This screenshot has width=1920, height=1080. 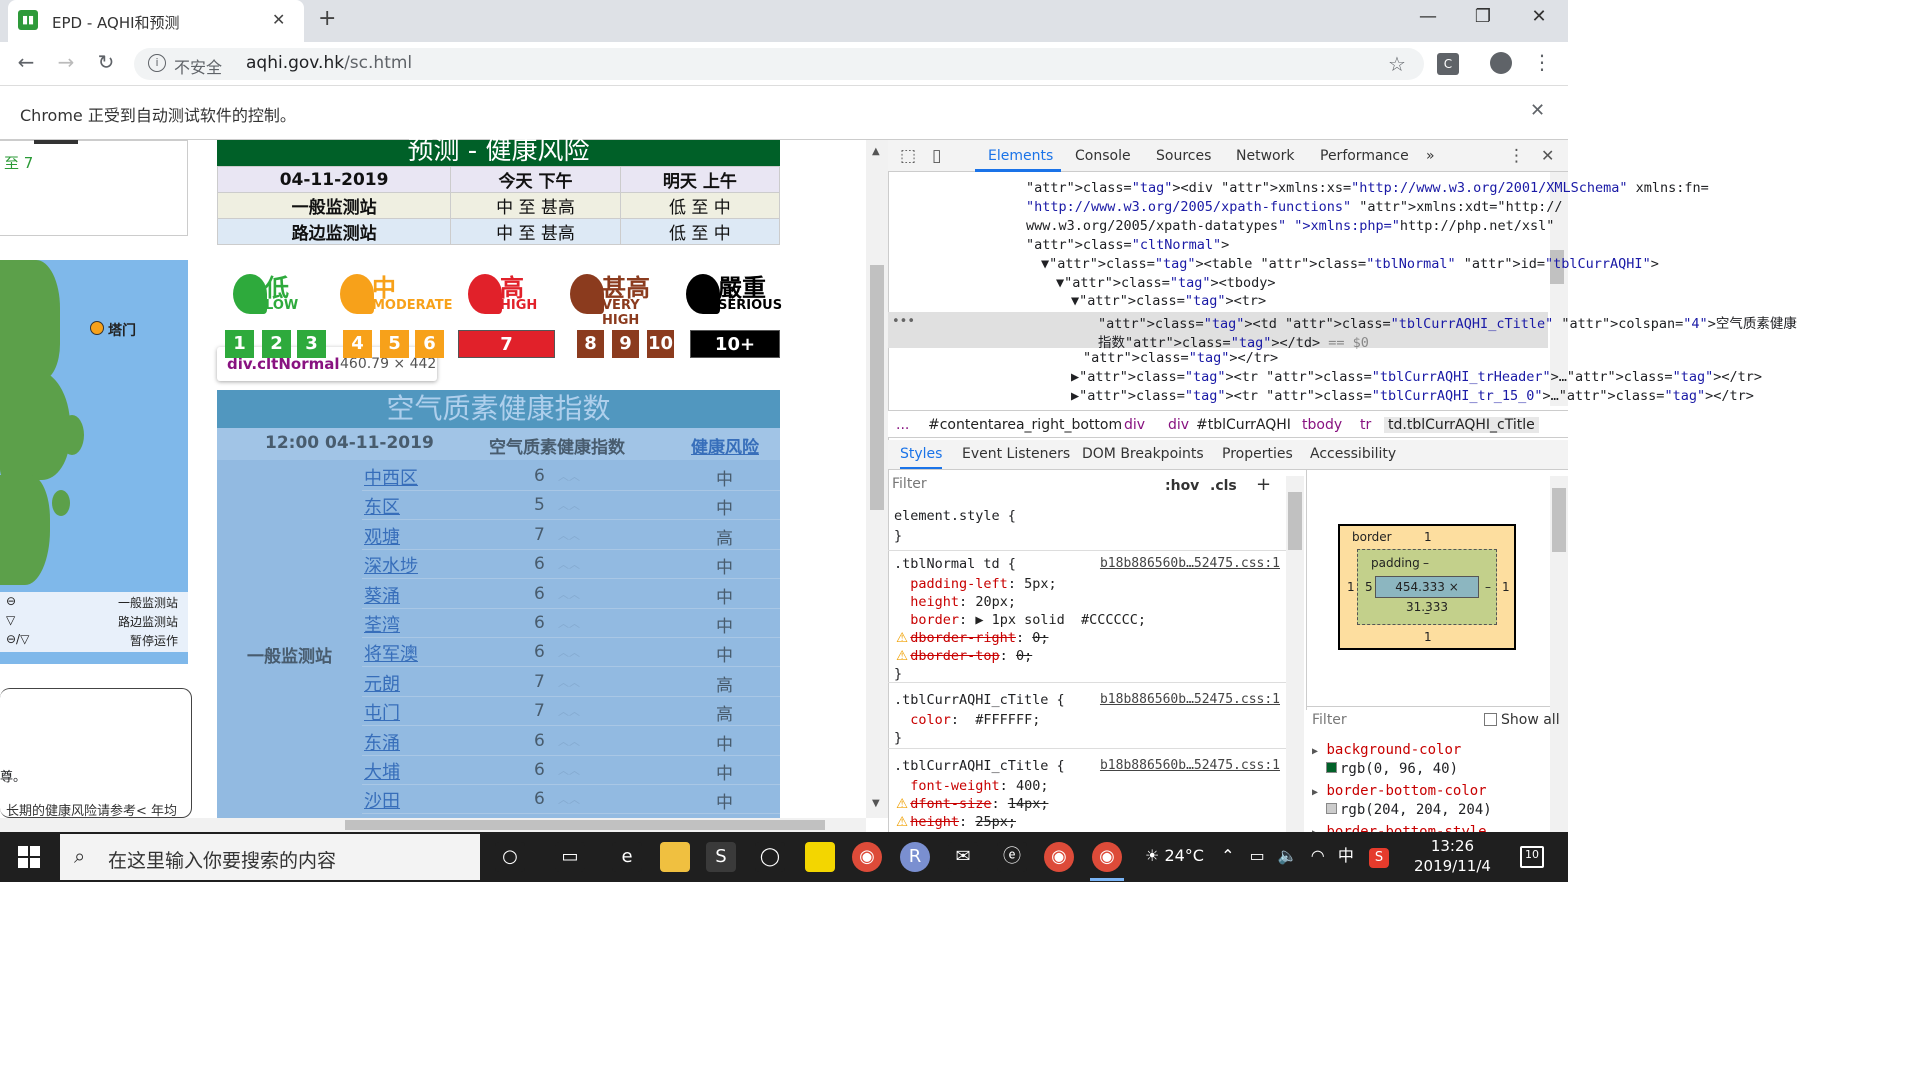 What do you see at coordinates (1025, 425) in the screenshot?
I see `breadcrumb-item: #contentarea_right_bottom` at bounding box center [1025, 425].